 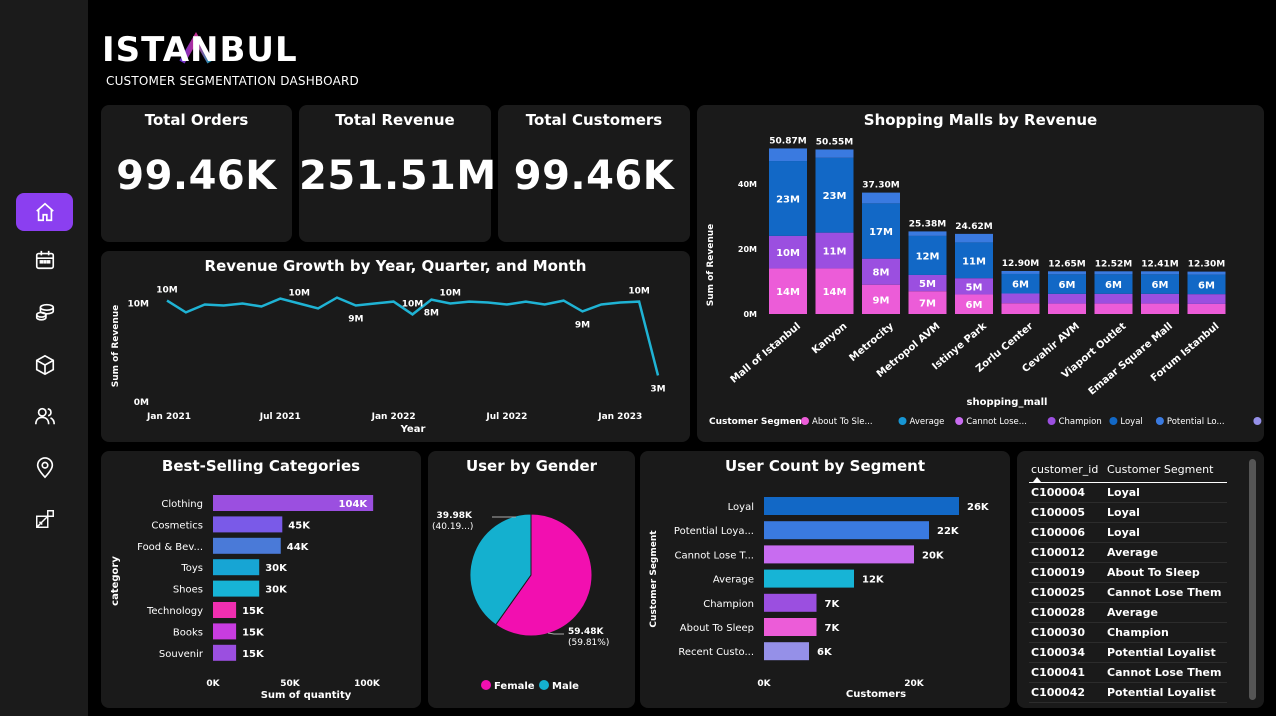 I want to click on nav-box-button, so click(x=44, y=365).